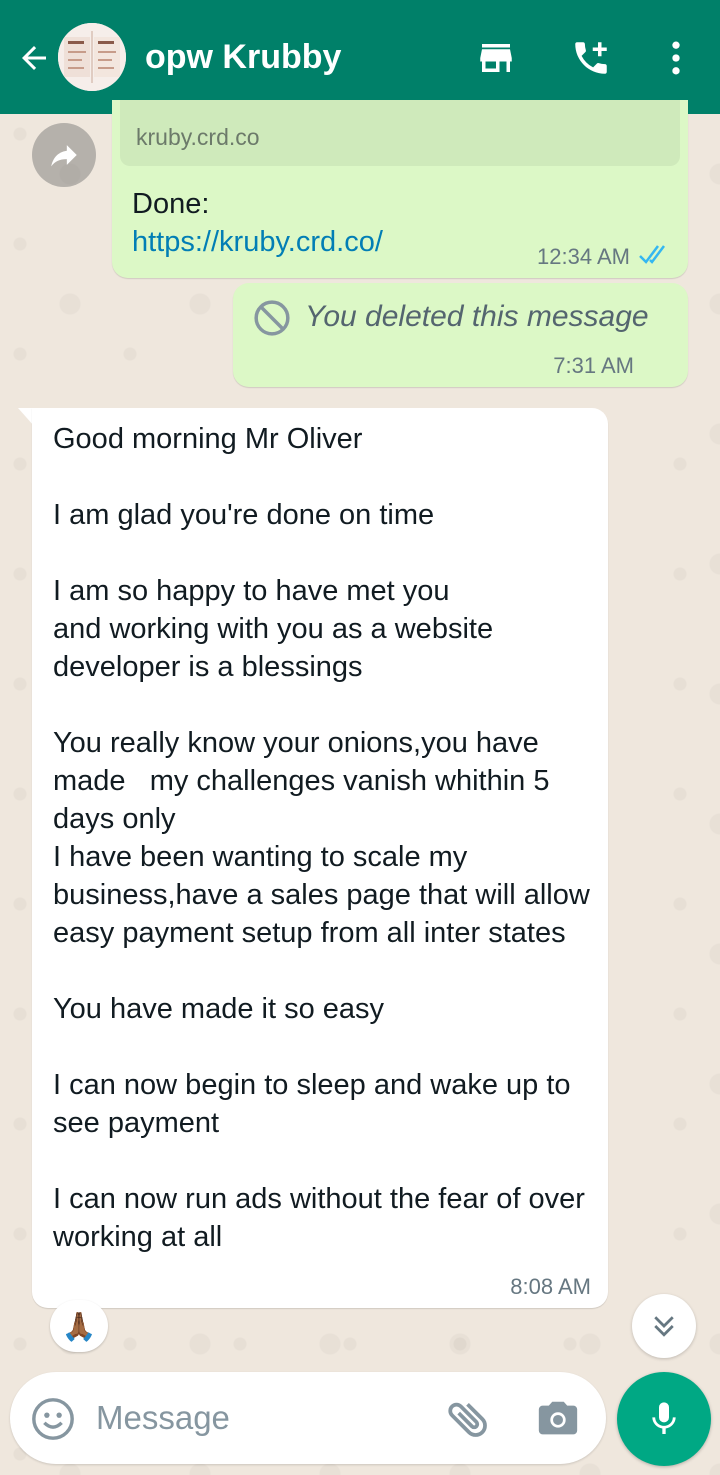 The height and width of the screenshot is (1475, 720). I want to click on back-button, so click(34, 58).